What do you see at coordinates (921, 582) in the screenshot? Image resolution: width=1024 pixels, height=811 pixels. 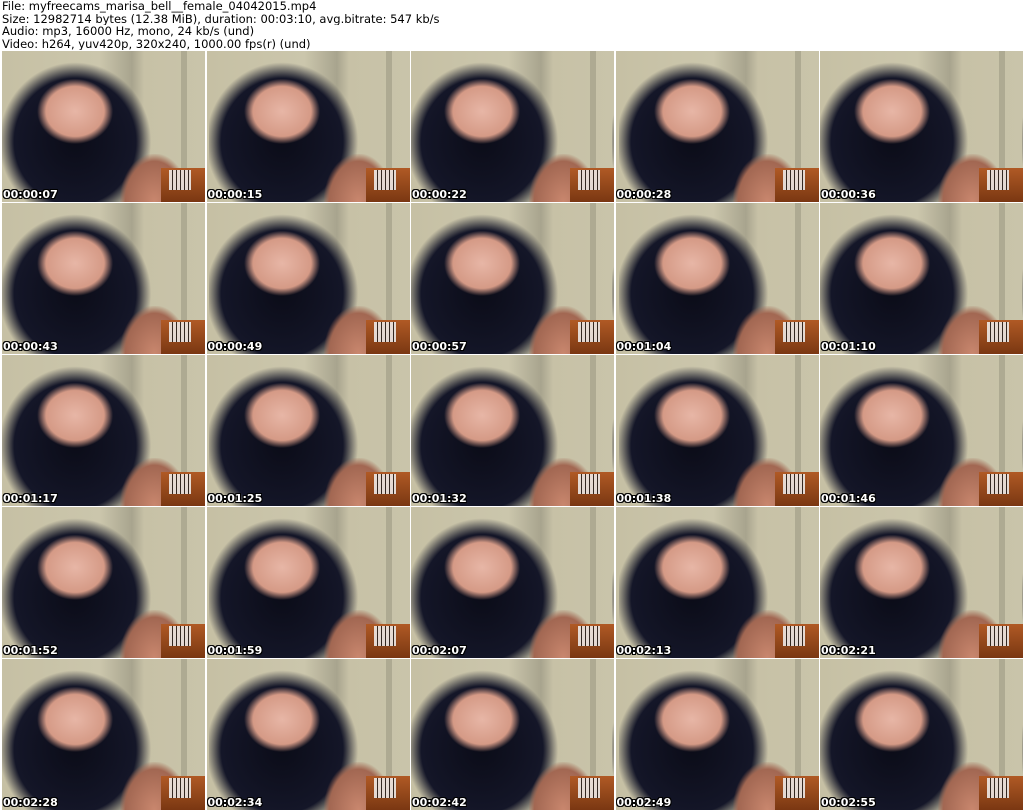 I see `video-frame-thumbnail: 00:02:21` at bounding box center [921, 582].